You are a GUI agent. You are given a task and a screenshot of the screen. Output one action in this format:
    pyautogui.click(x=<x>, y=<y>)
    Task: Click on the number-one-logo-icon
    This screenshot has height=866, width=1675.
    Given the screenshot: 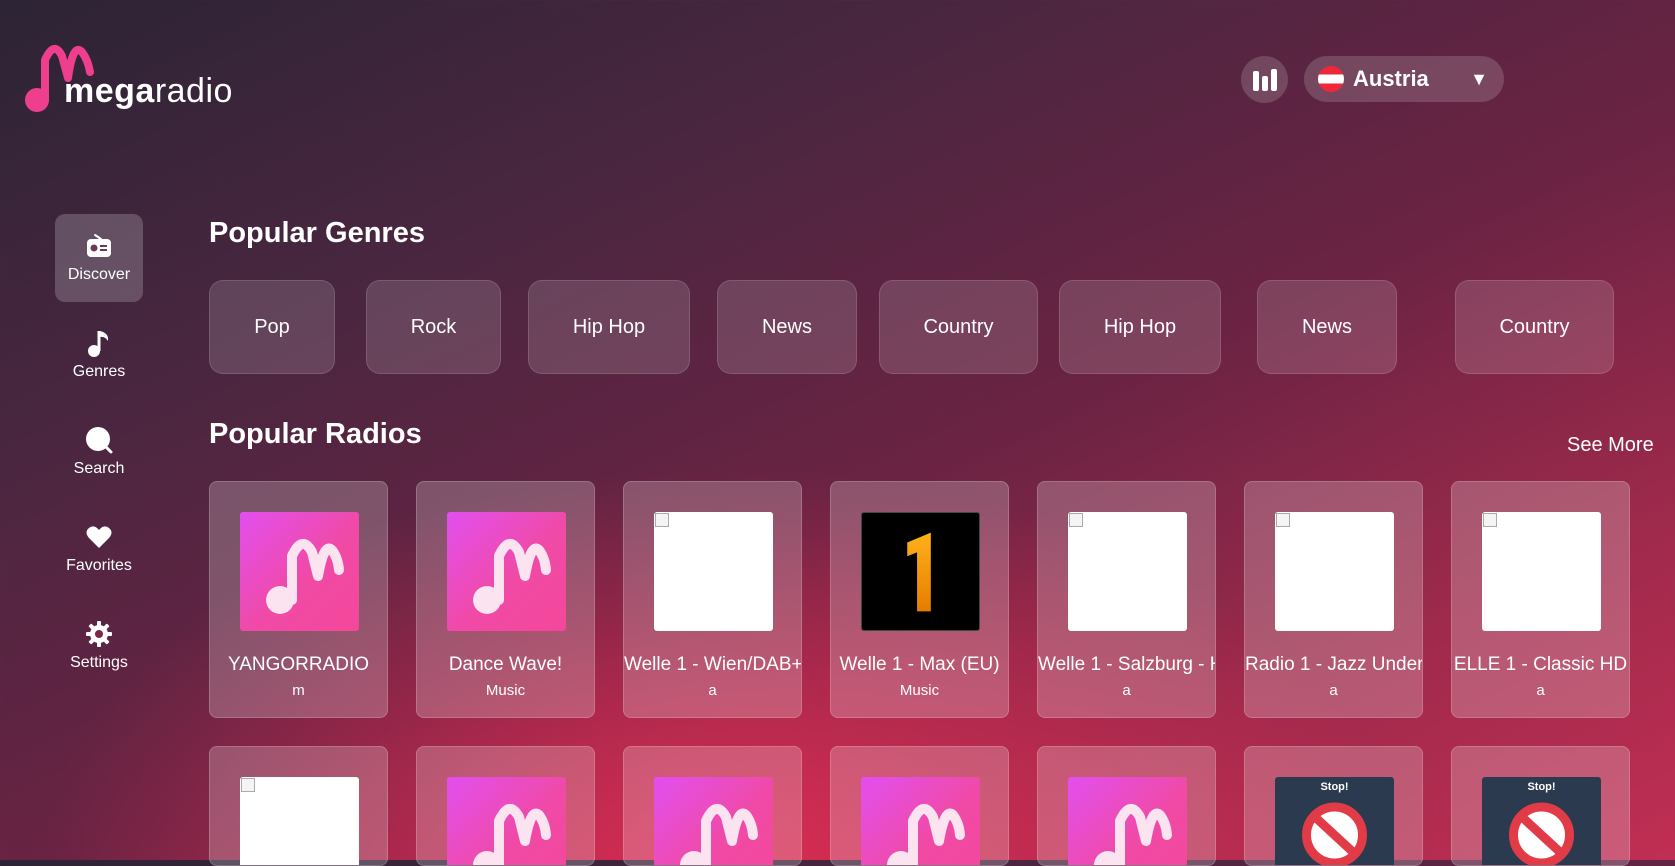 What is the action you would take?
    pyautogui.click(x=919, y=572)
    